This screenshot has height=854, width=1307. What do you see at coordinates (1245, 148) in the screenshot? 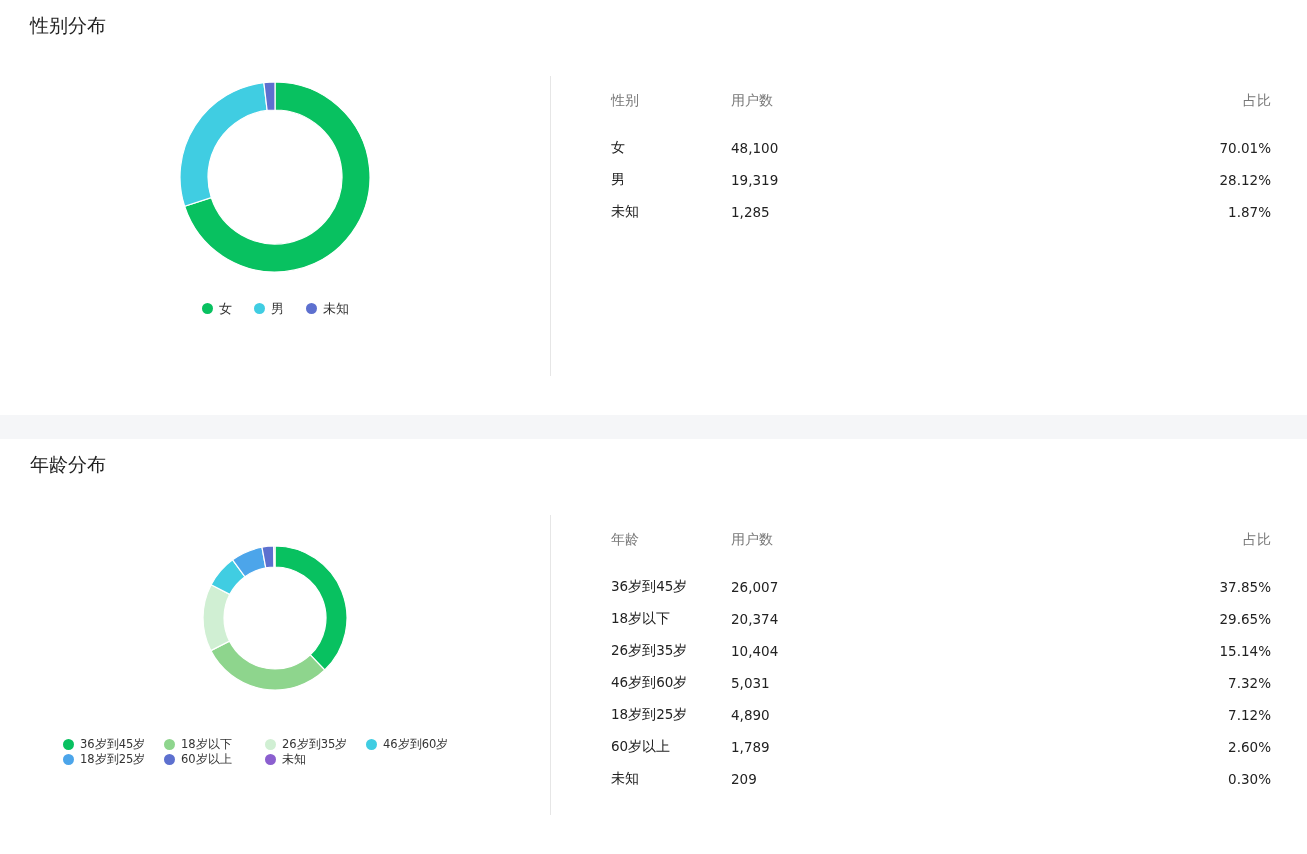
I see `table-cell: 70.01%` at bounding box center [1245, 148].